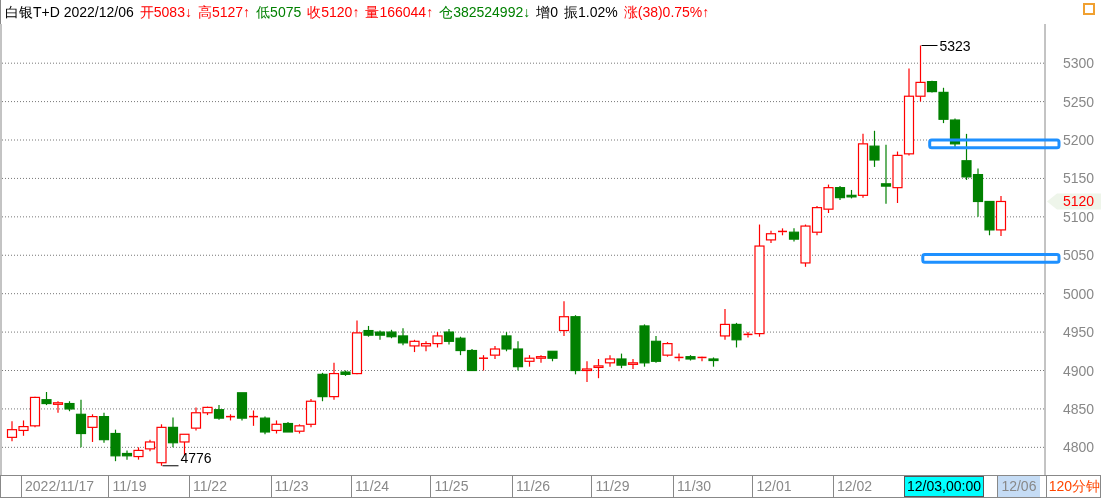  Describe the element at coordinates (1079, 408) in the screenshot. I see `axis-label: 4850` at that location.